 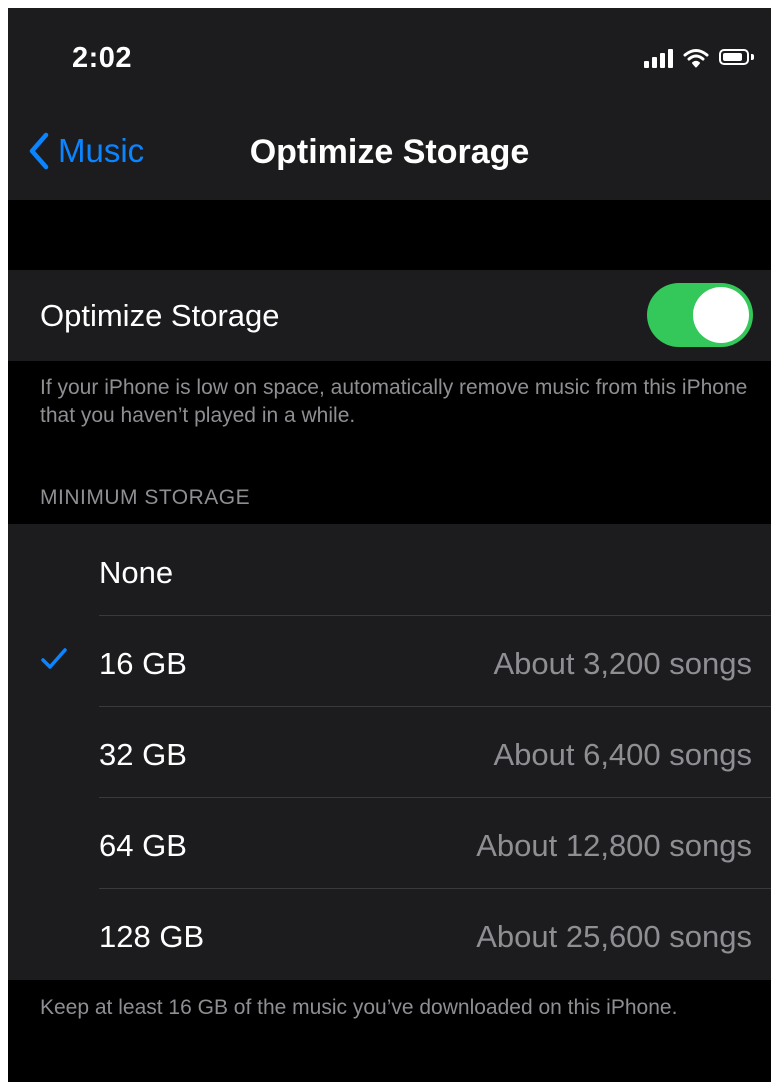 I want to click on toggle-knob, so click(x=721, y=315).